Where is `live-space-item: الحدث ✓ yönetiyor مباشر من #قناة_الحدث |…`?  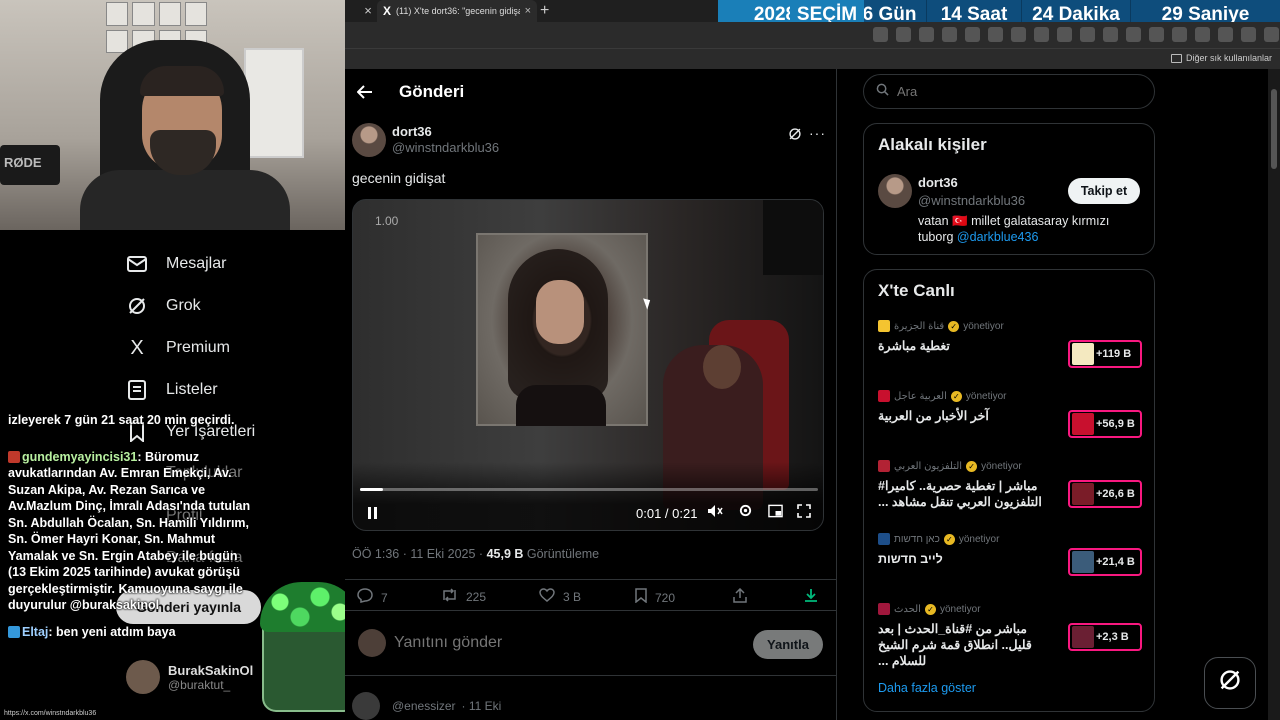 live-space-item: الحدث ✓ yönetiyor مباشر من #قناة_الحدث |… is located at coordinates (1010, 636).